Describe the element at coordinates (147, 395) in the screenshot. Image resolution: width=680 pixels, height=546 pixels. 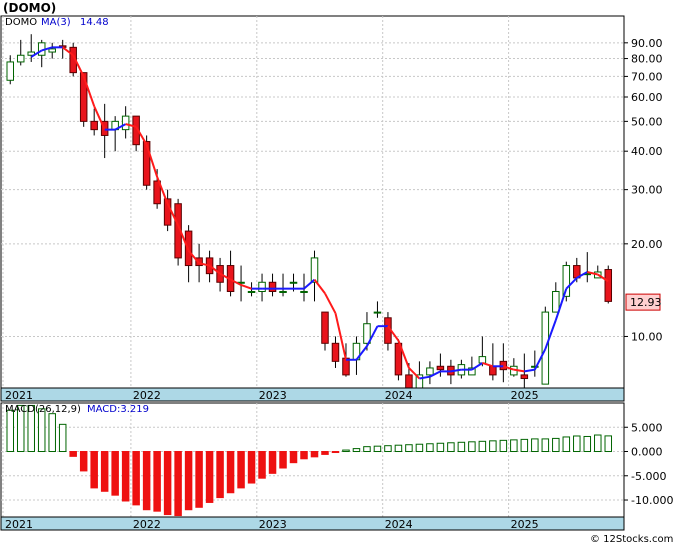
I see `price-year-label: 2022` at that location.